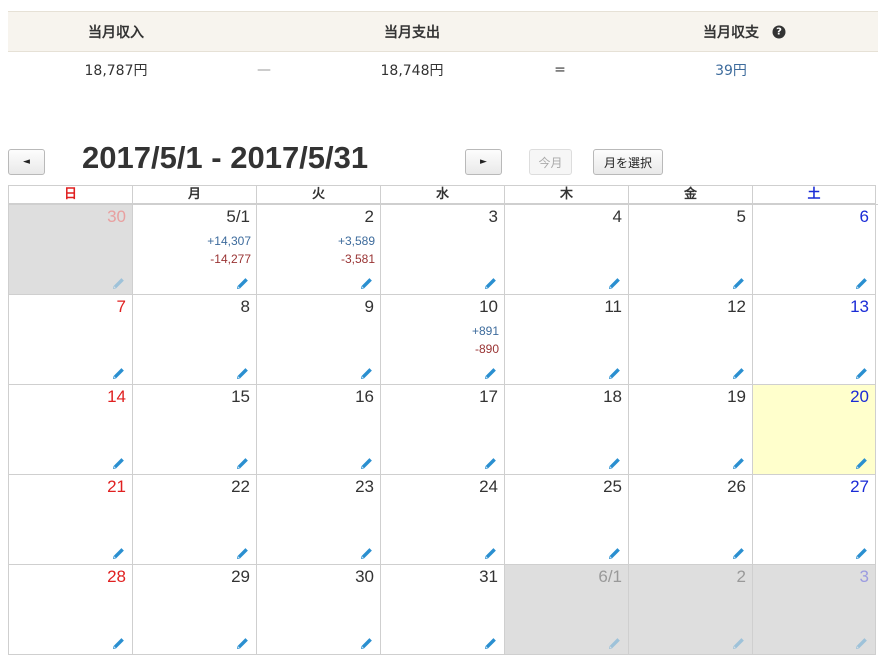 This screenshot has width=892, height=669. I want to click on day-cell: 27, so click(814, 520).